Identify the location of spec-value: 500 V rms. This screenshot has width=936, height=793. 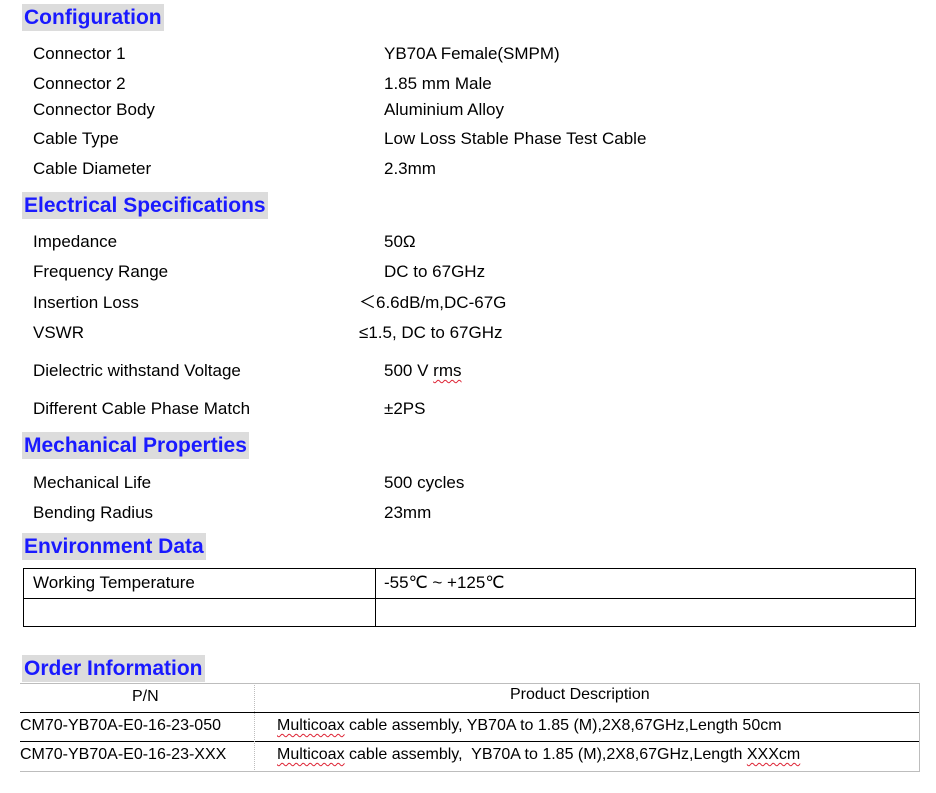
(422, 371).